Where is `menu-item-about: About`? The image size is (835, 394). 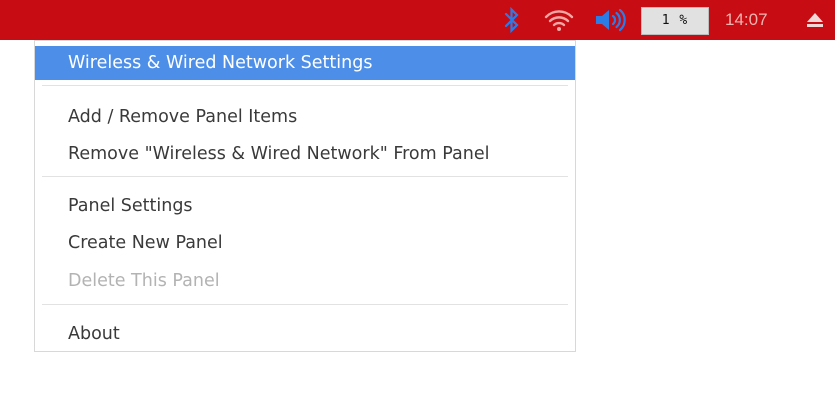
menu-item-about: About is located at coordinates (305, 334).